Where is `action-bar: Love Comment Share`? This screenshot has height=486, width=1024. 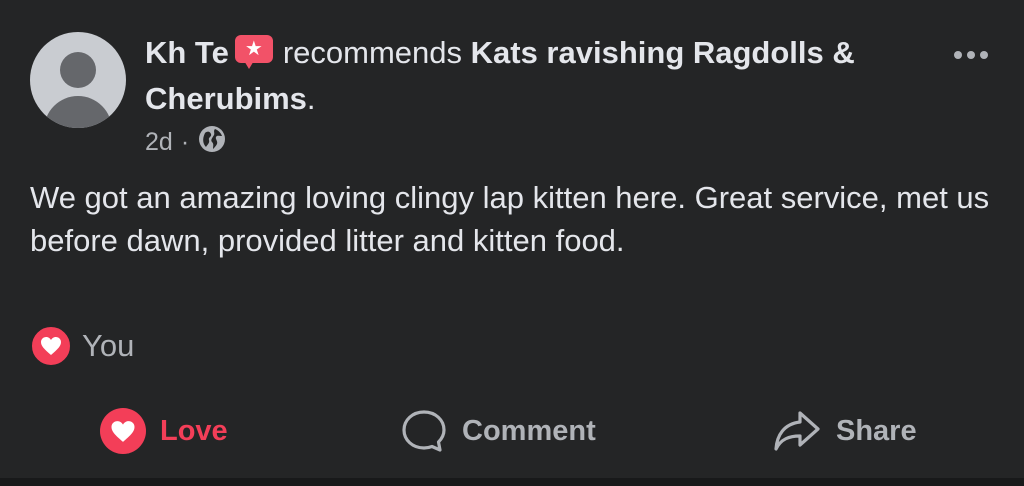
action-bar: Love Comment Share is located at coordinates (512, 431).